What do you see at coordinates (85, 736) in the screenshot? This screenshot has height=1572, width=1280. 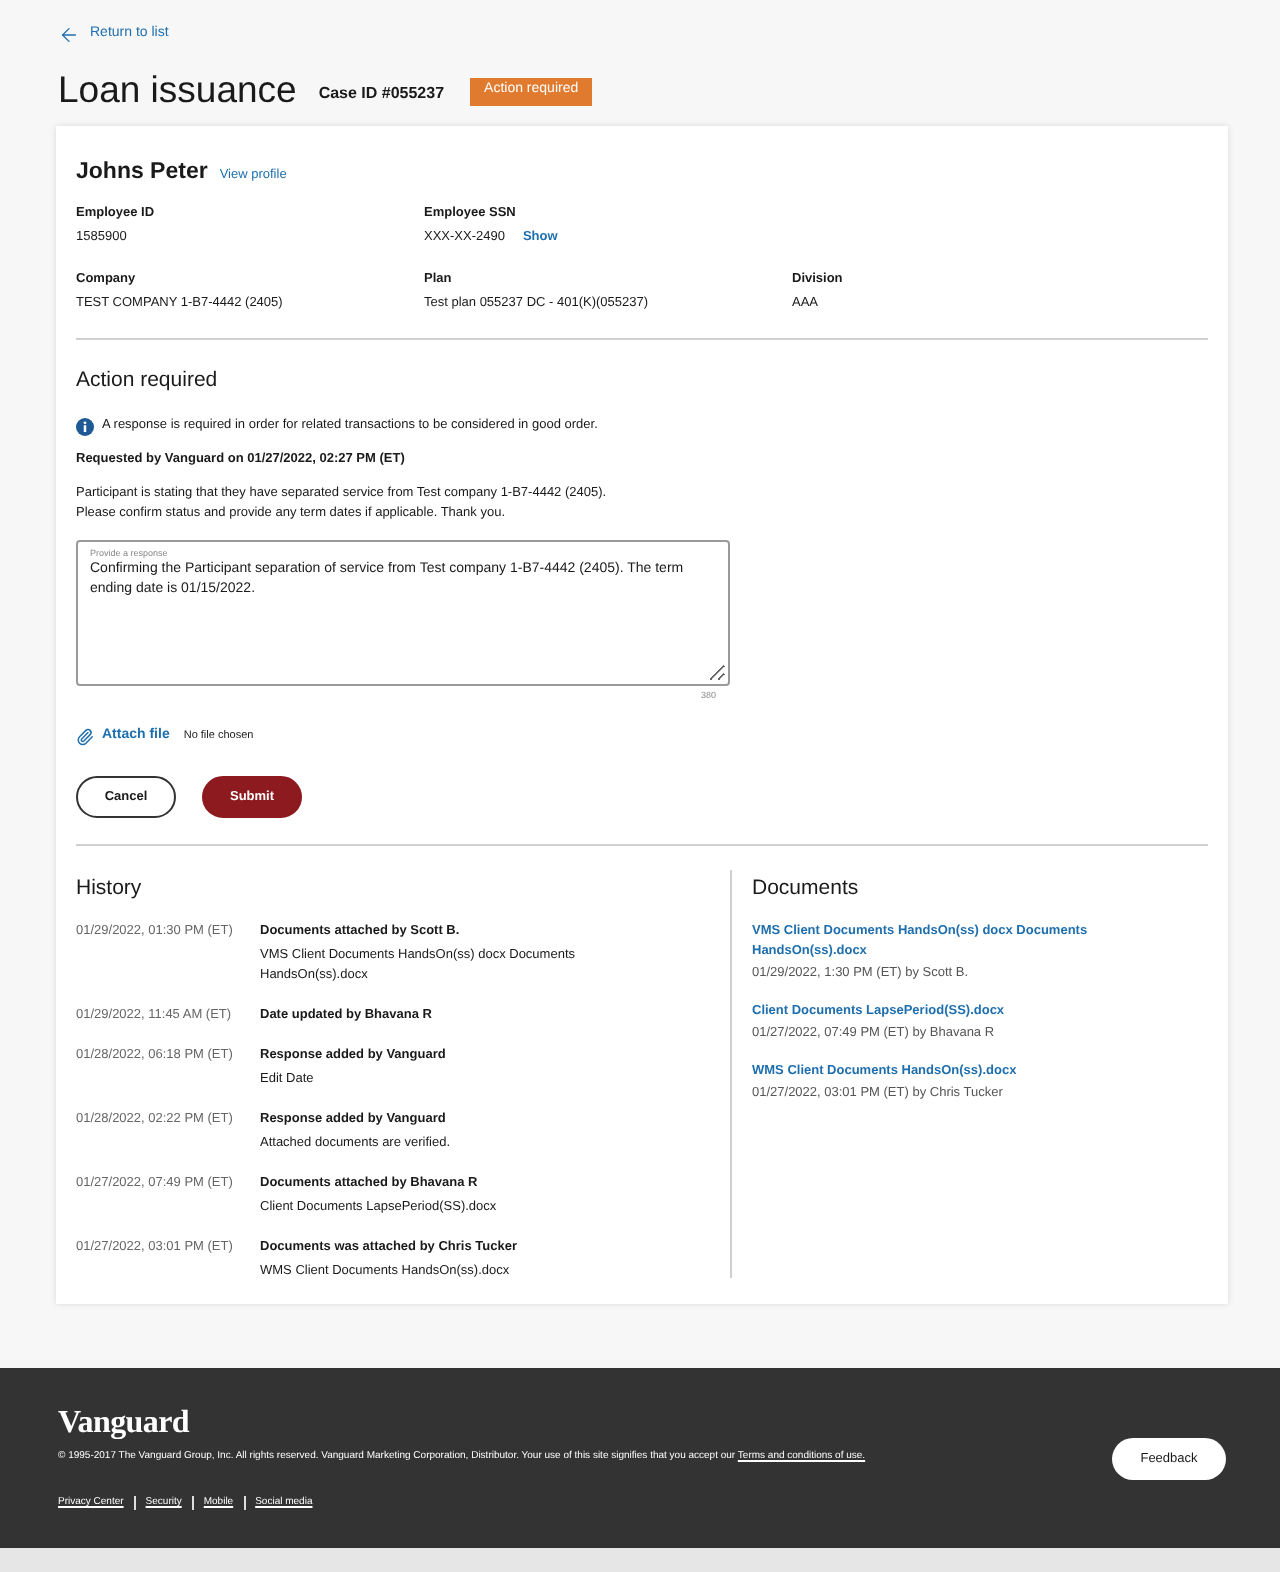 I see `paperclip-icon` at bounding box center [85, 736].